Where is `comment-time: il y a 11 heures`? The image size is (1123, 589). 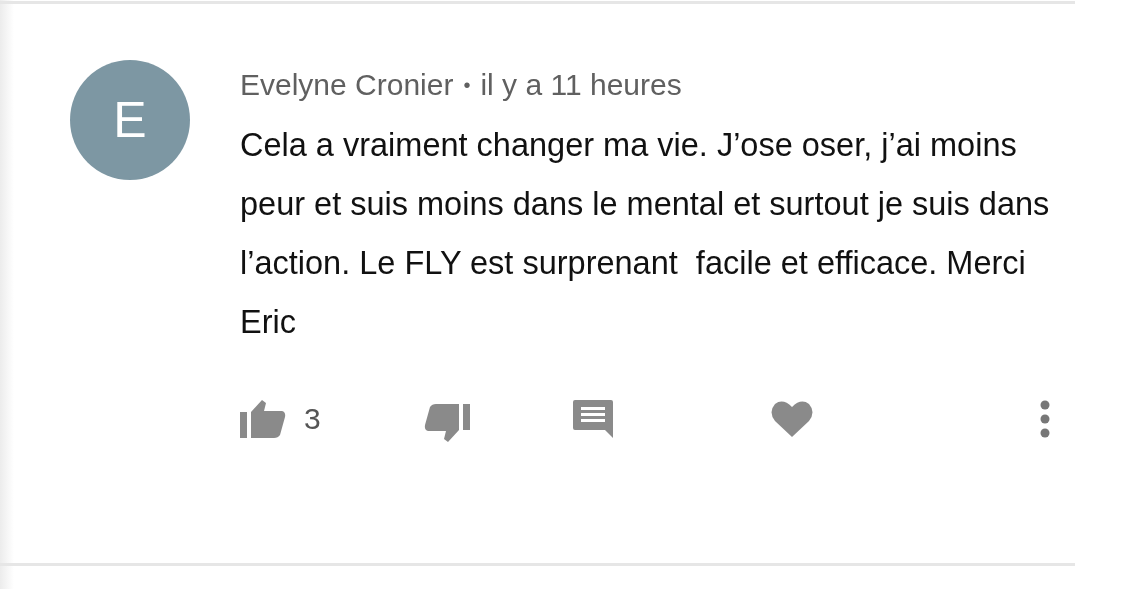 comment-time: il y a 11 heures is located at coordinates (581, 85).